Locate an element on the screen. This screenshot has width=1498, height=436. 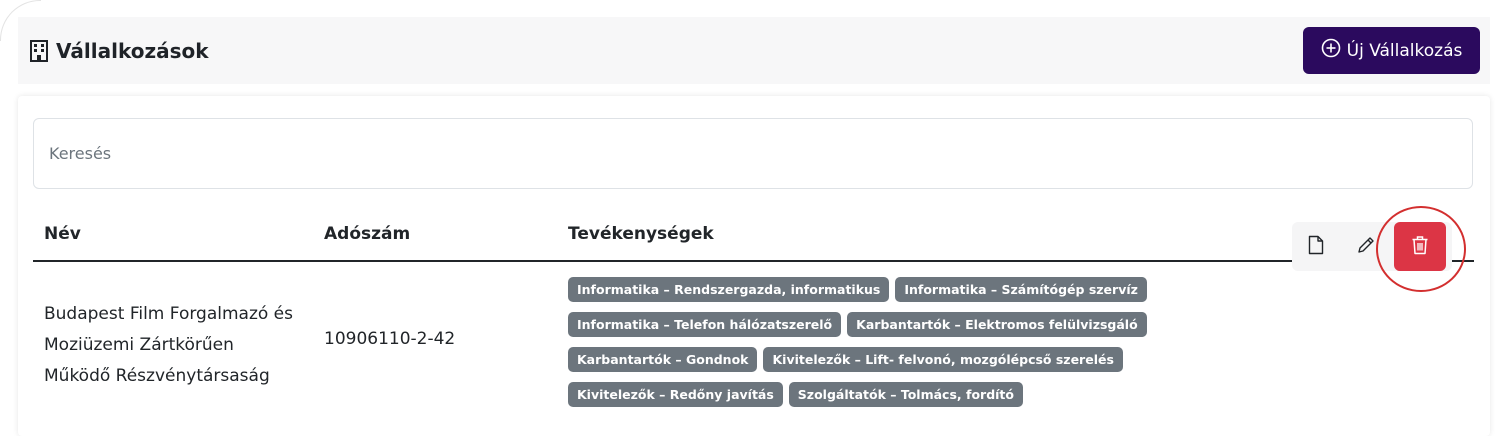
activity-badge: Informatika – Számítógép szervíz is located at coordinates (1021, 289).